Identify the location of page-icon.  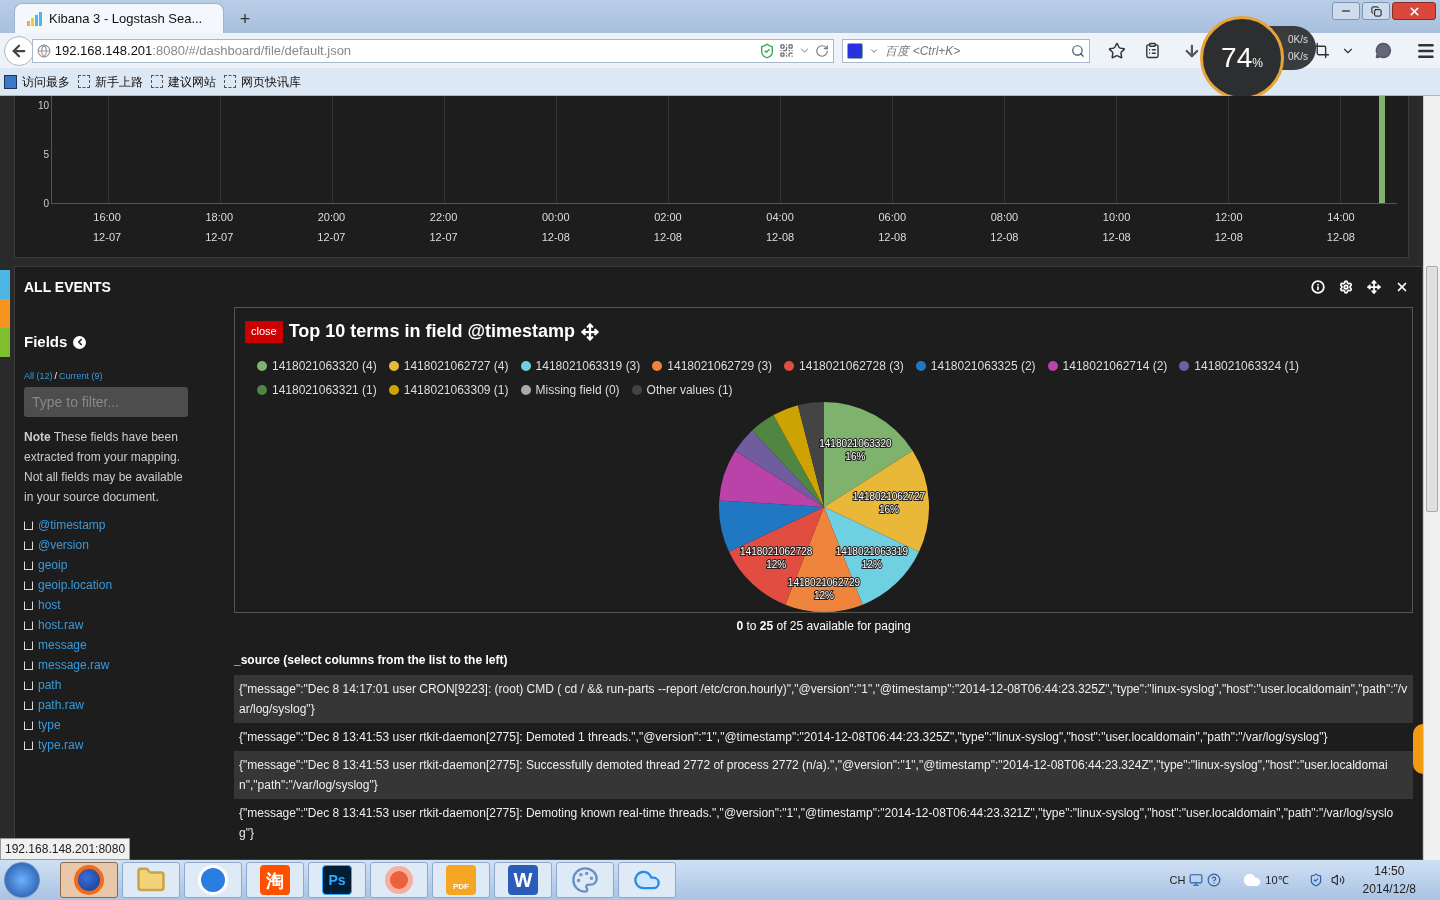
(157, 81).